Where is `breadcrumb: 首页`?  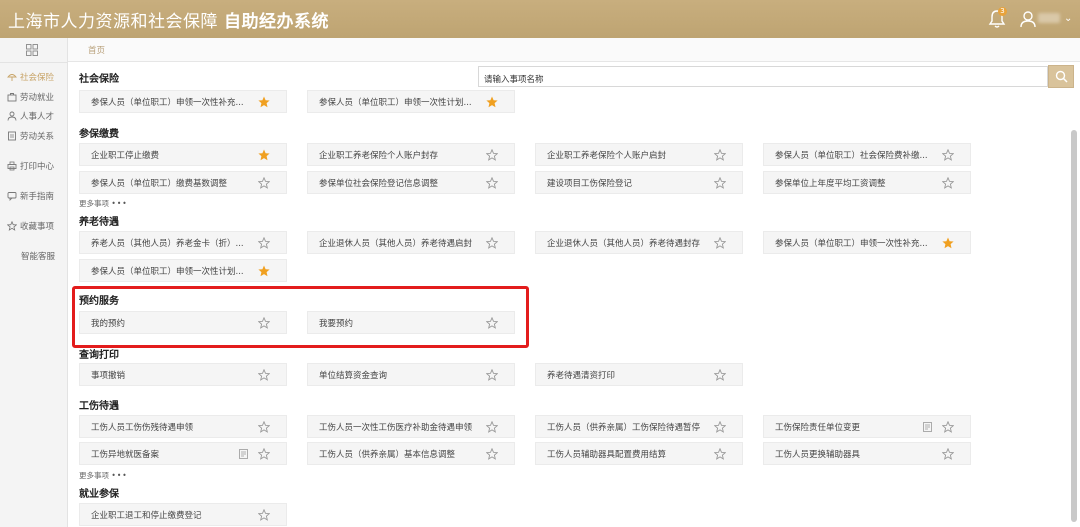 breadcrumb: 首页 is located at coordinates (574, 50).